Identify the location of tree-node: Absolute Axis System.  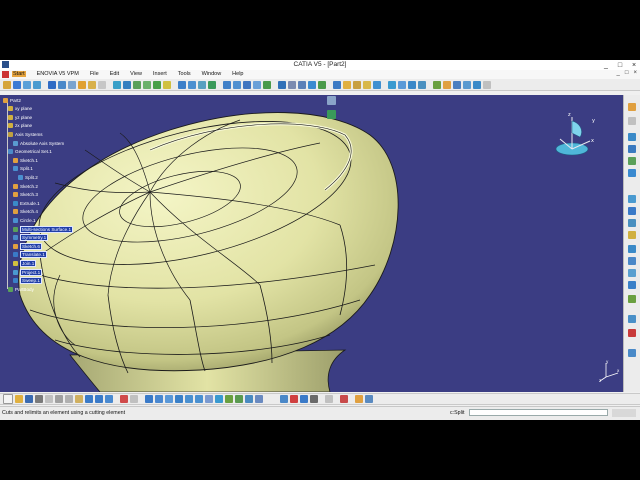
(38, 143).